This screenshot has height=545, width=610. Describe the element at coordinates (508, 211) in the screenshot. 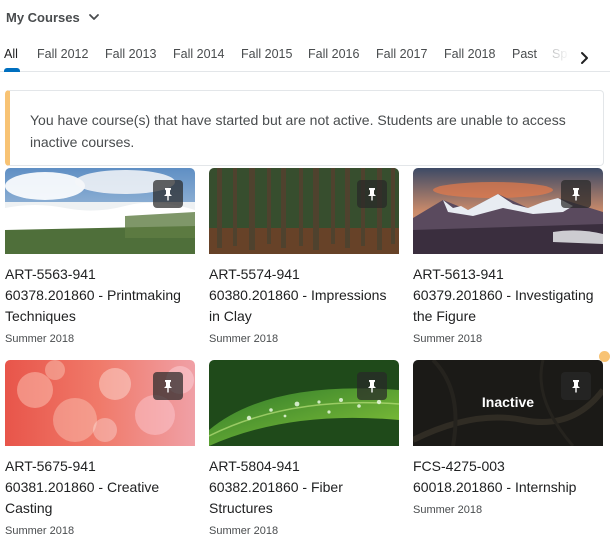

I see `course-image-mountains` at that location.